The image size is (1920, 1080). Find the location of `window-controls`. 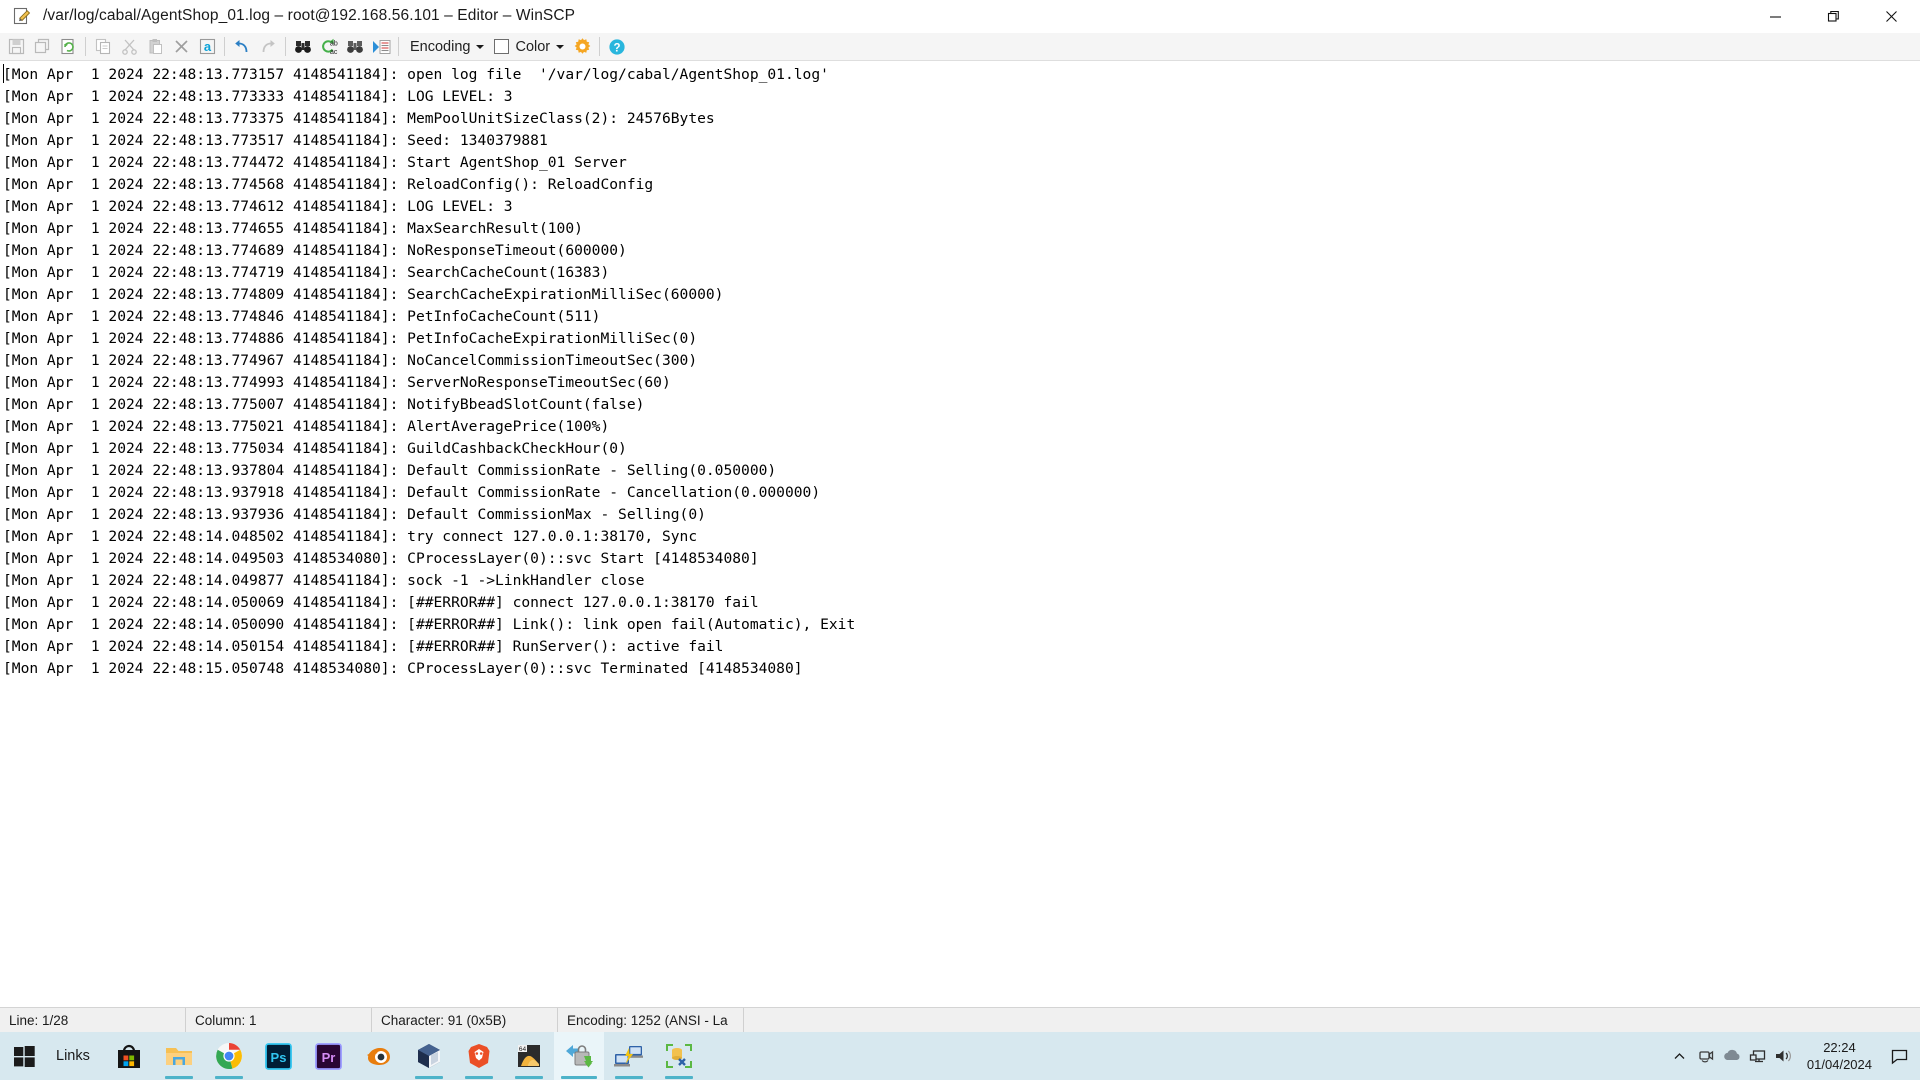

window-controls is located at coordinates (1833, 16).